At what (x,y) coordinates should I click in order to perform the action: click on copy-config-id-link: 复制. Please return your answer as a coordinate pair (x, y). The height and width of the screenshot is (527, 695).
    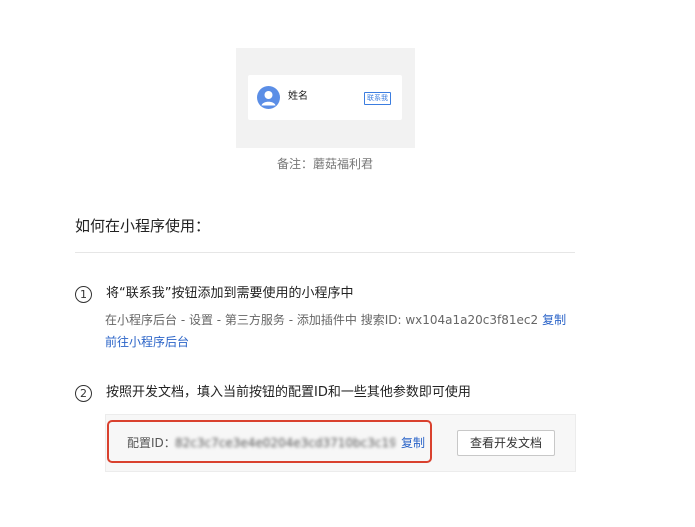
    Looking at the image, I should click on (413, 443).